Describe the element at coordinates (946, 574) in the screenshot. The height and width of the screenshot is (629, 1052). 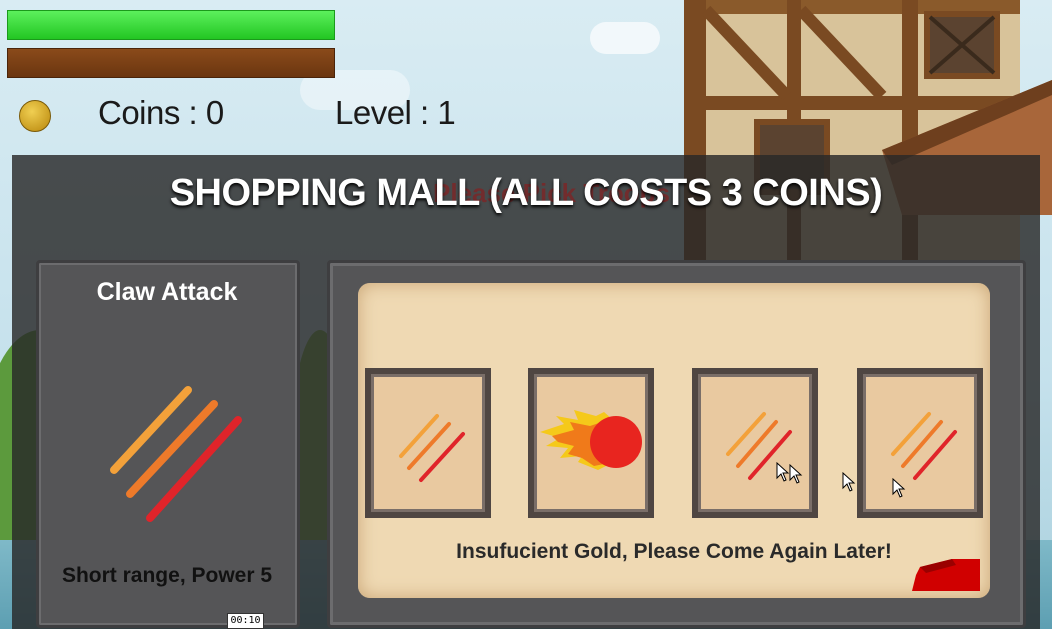
I see `close-button` at that location.